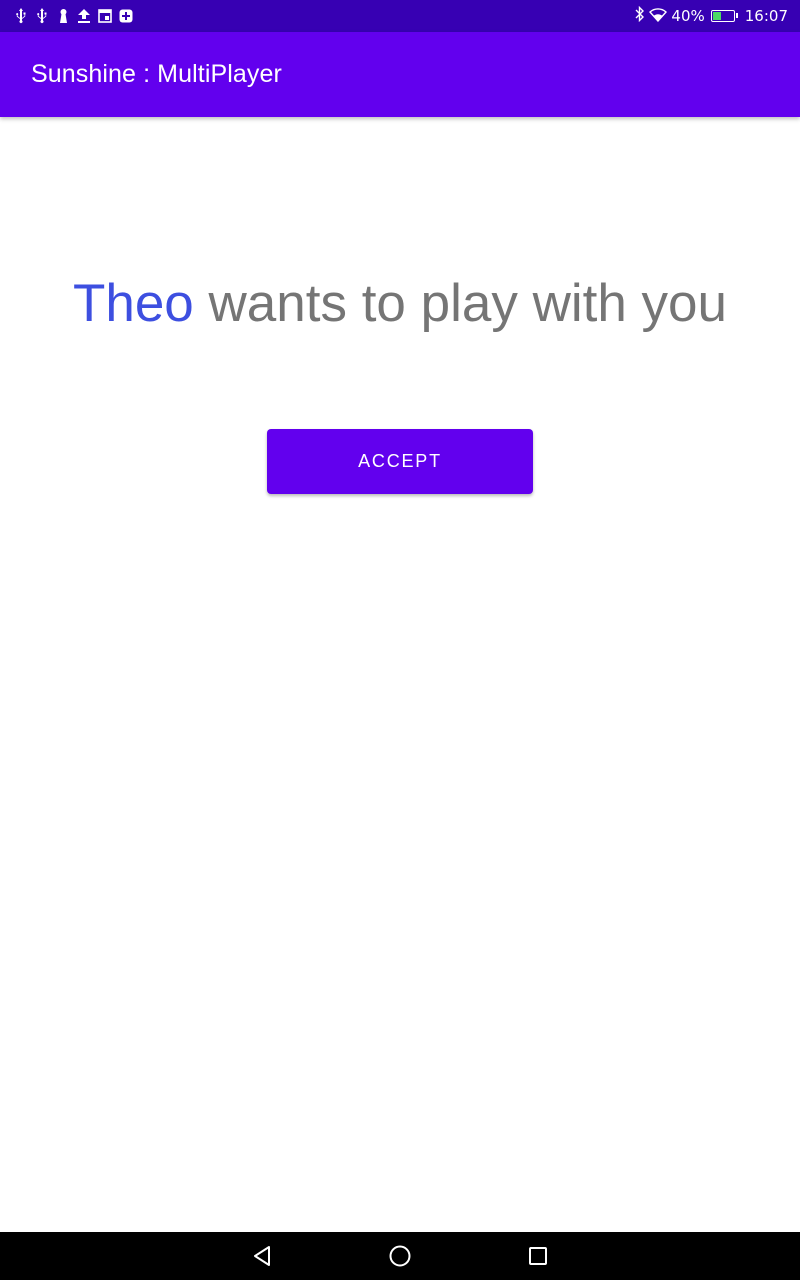 This screenshot has height=1280, width=800. I want to click on home-icon, so click(400, 1256).